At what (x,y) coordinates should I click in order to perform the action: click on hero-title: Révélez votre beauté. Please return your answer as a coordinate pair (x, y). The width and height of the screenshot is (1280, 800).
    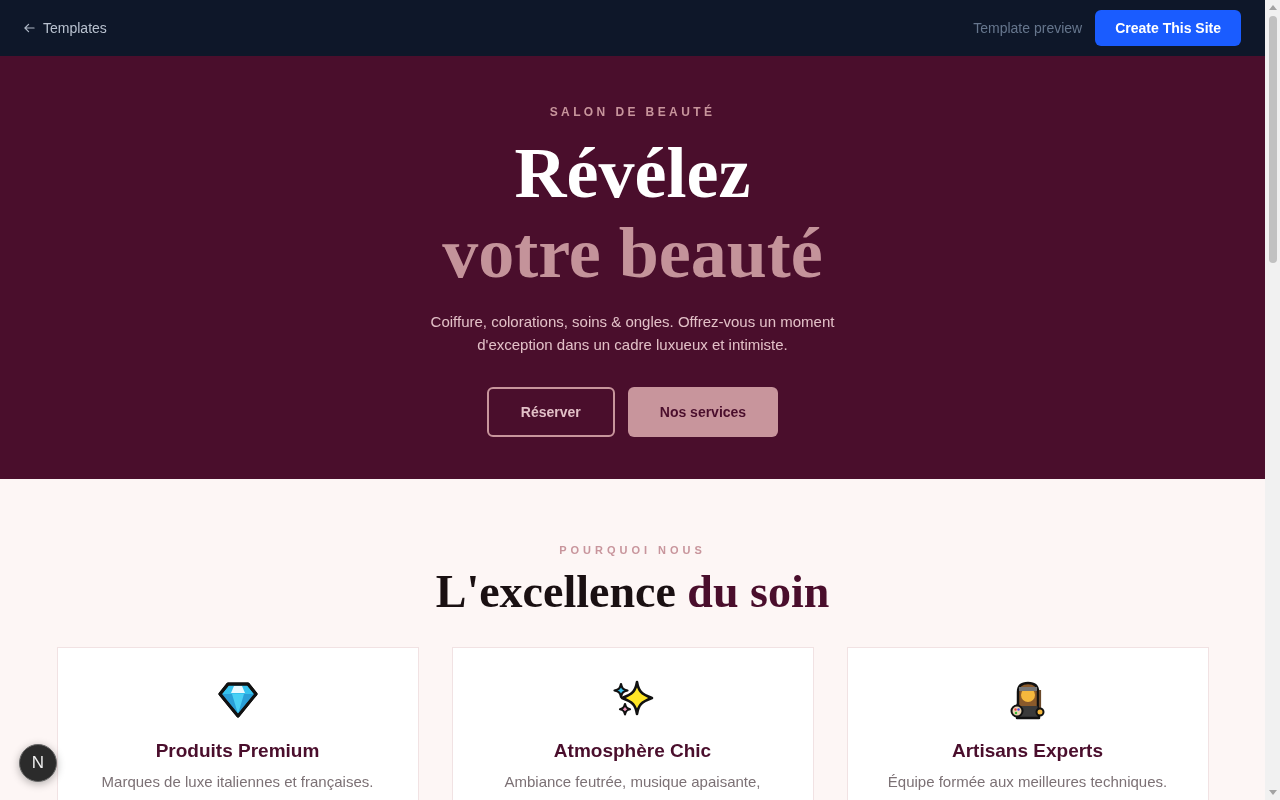
    Looking at the image, I should click on (632, 213).